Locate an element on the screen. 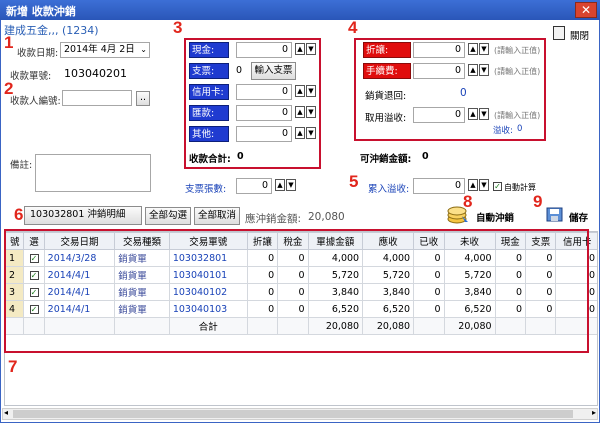 This screenshot has width=600, height=423. fee-stepper: ▲ ▼ is located at coordinates (478, 70).